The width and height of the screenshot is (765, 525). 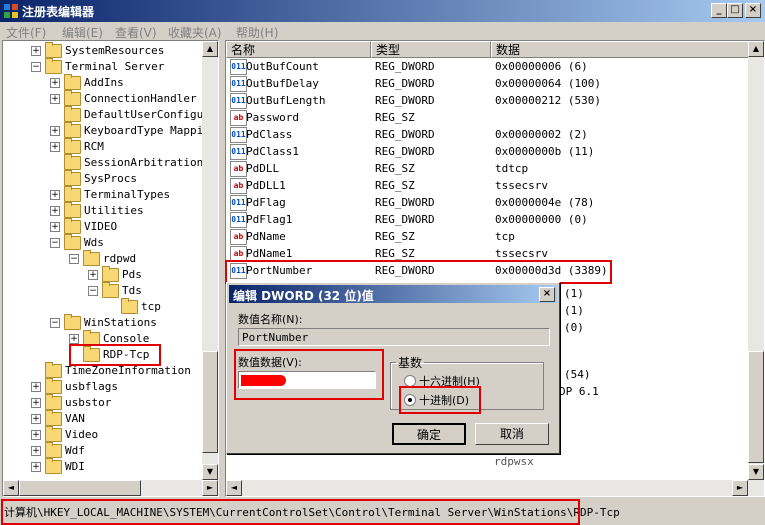 What do you see at coordinates (547, 294) in the screenshot?
I see `dialog-close-button: ×` at bounding box center [547, 294].